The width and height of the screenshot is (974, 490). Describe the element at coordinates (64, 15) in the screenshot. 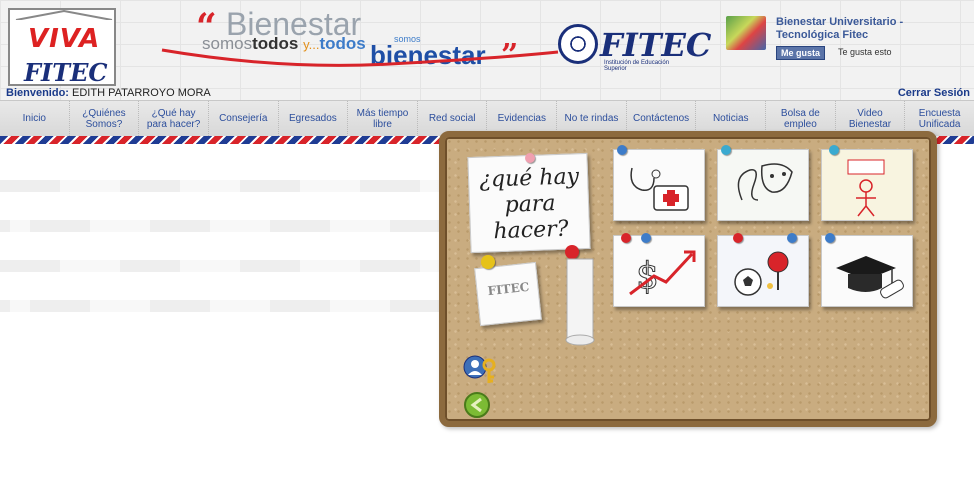

I see `roof-icon` at that location.